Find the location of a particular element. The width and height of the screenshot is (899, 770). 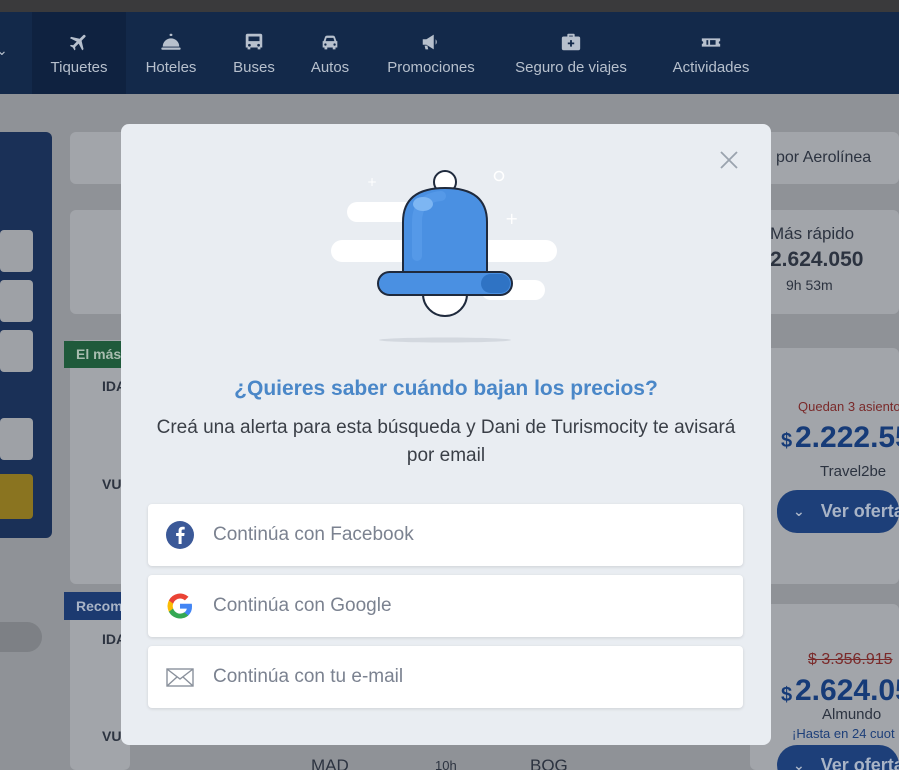

recommended-tag: Recom is located at coordinates (94, 606).